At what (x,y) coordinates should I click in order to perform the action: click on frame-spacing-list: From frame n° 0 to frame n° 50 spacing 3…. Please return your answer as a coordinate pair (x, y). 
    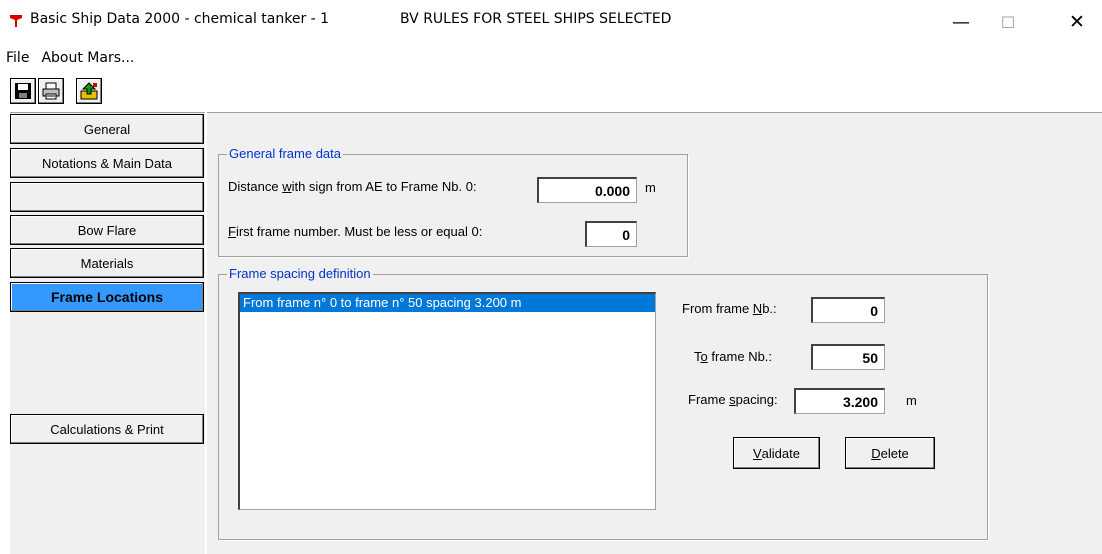
    Looking at the image, I should click on (447, 401).